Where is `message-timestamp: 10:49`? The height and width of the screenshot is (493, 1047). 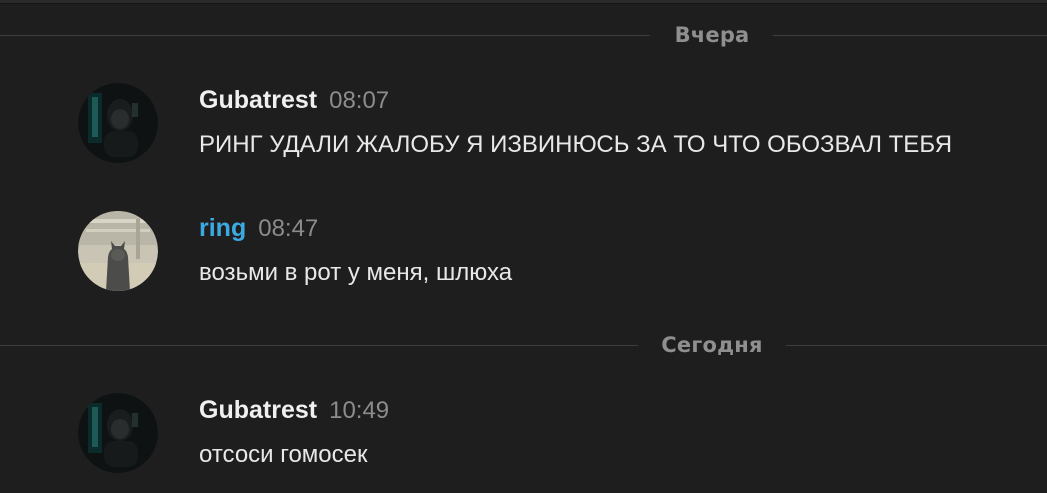
message-timestamp: 10:49 is located at coordinates (359, 410).